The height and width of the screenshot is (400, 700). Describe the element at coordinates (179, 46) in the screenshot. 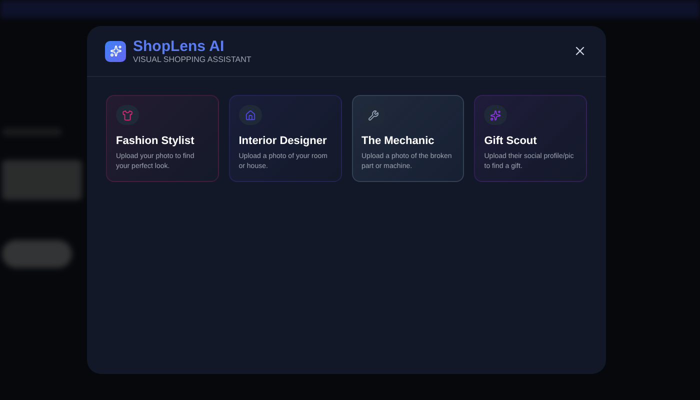

I see `app-title: ShopLens AI` at that location.